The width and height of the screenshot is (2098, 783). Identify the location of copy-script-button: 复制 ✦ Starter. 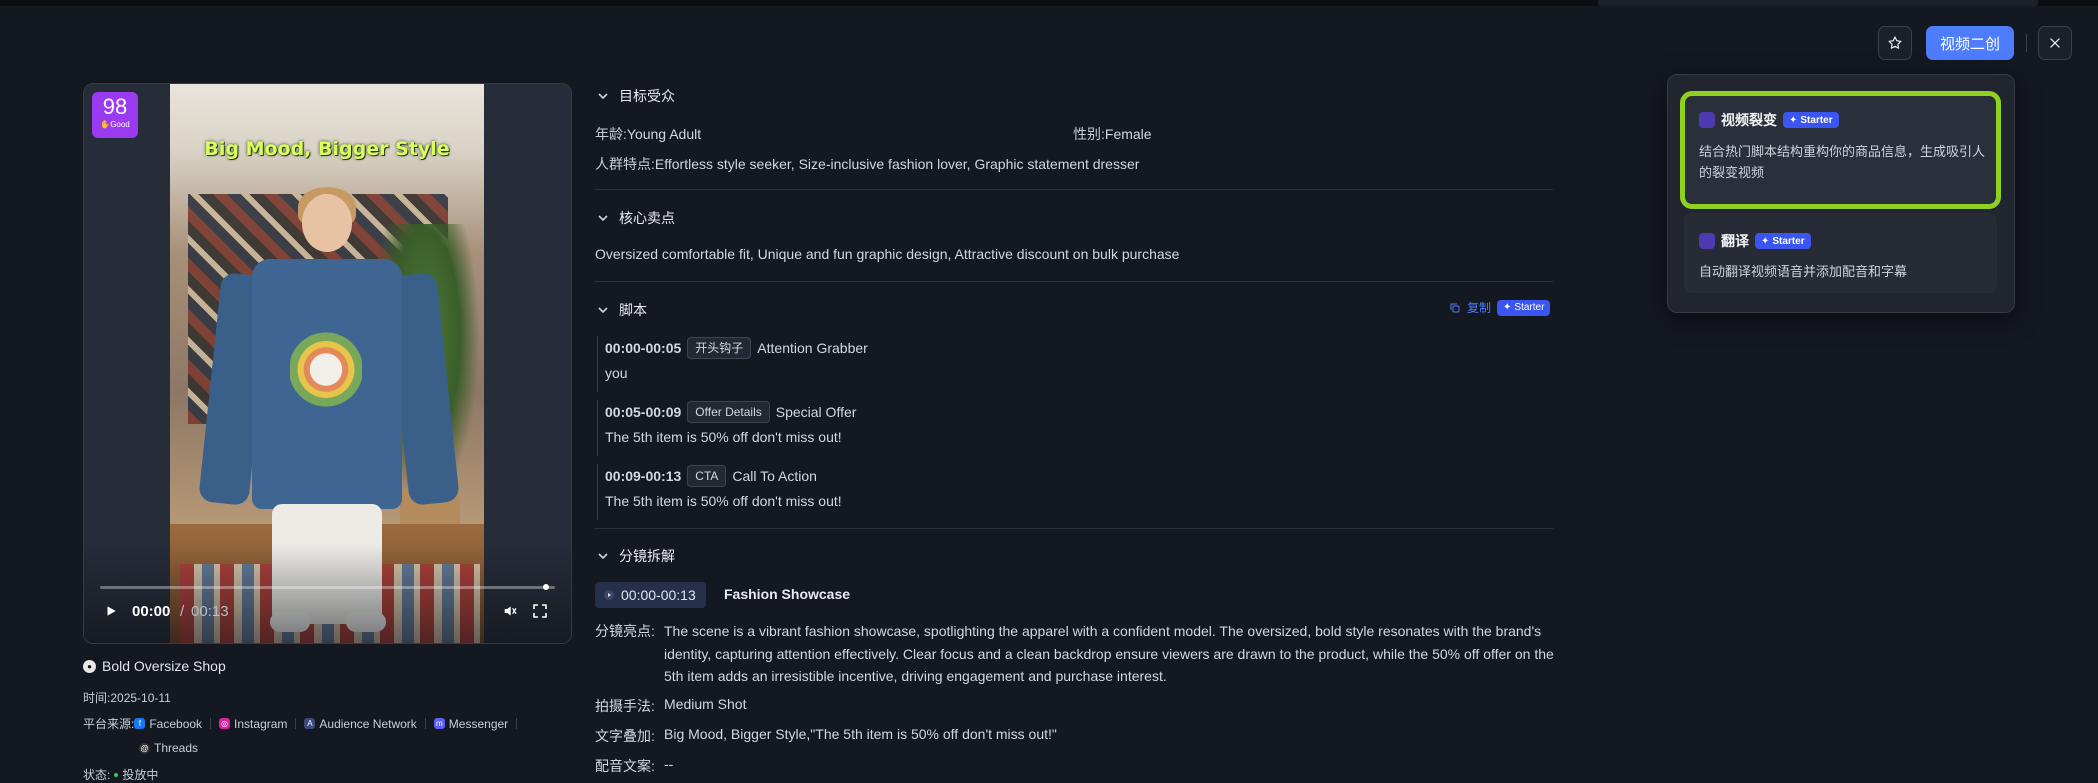
(1500, 307).